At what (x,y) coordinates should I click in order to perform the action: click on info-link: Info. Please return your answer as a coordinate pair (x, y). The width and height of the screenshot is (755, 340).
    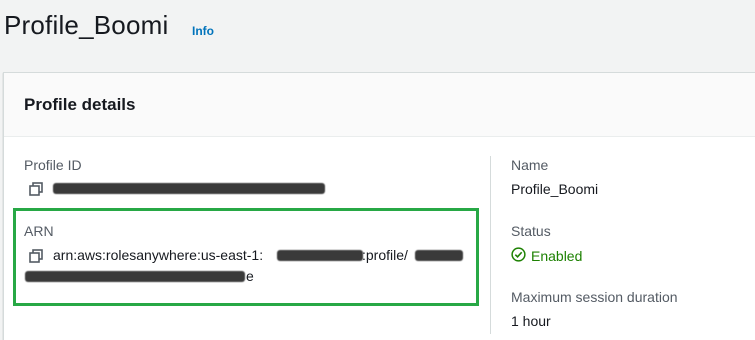
    Looking at the image, I should click on (203, 31).